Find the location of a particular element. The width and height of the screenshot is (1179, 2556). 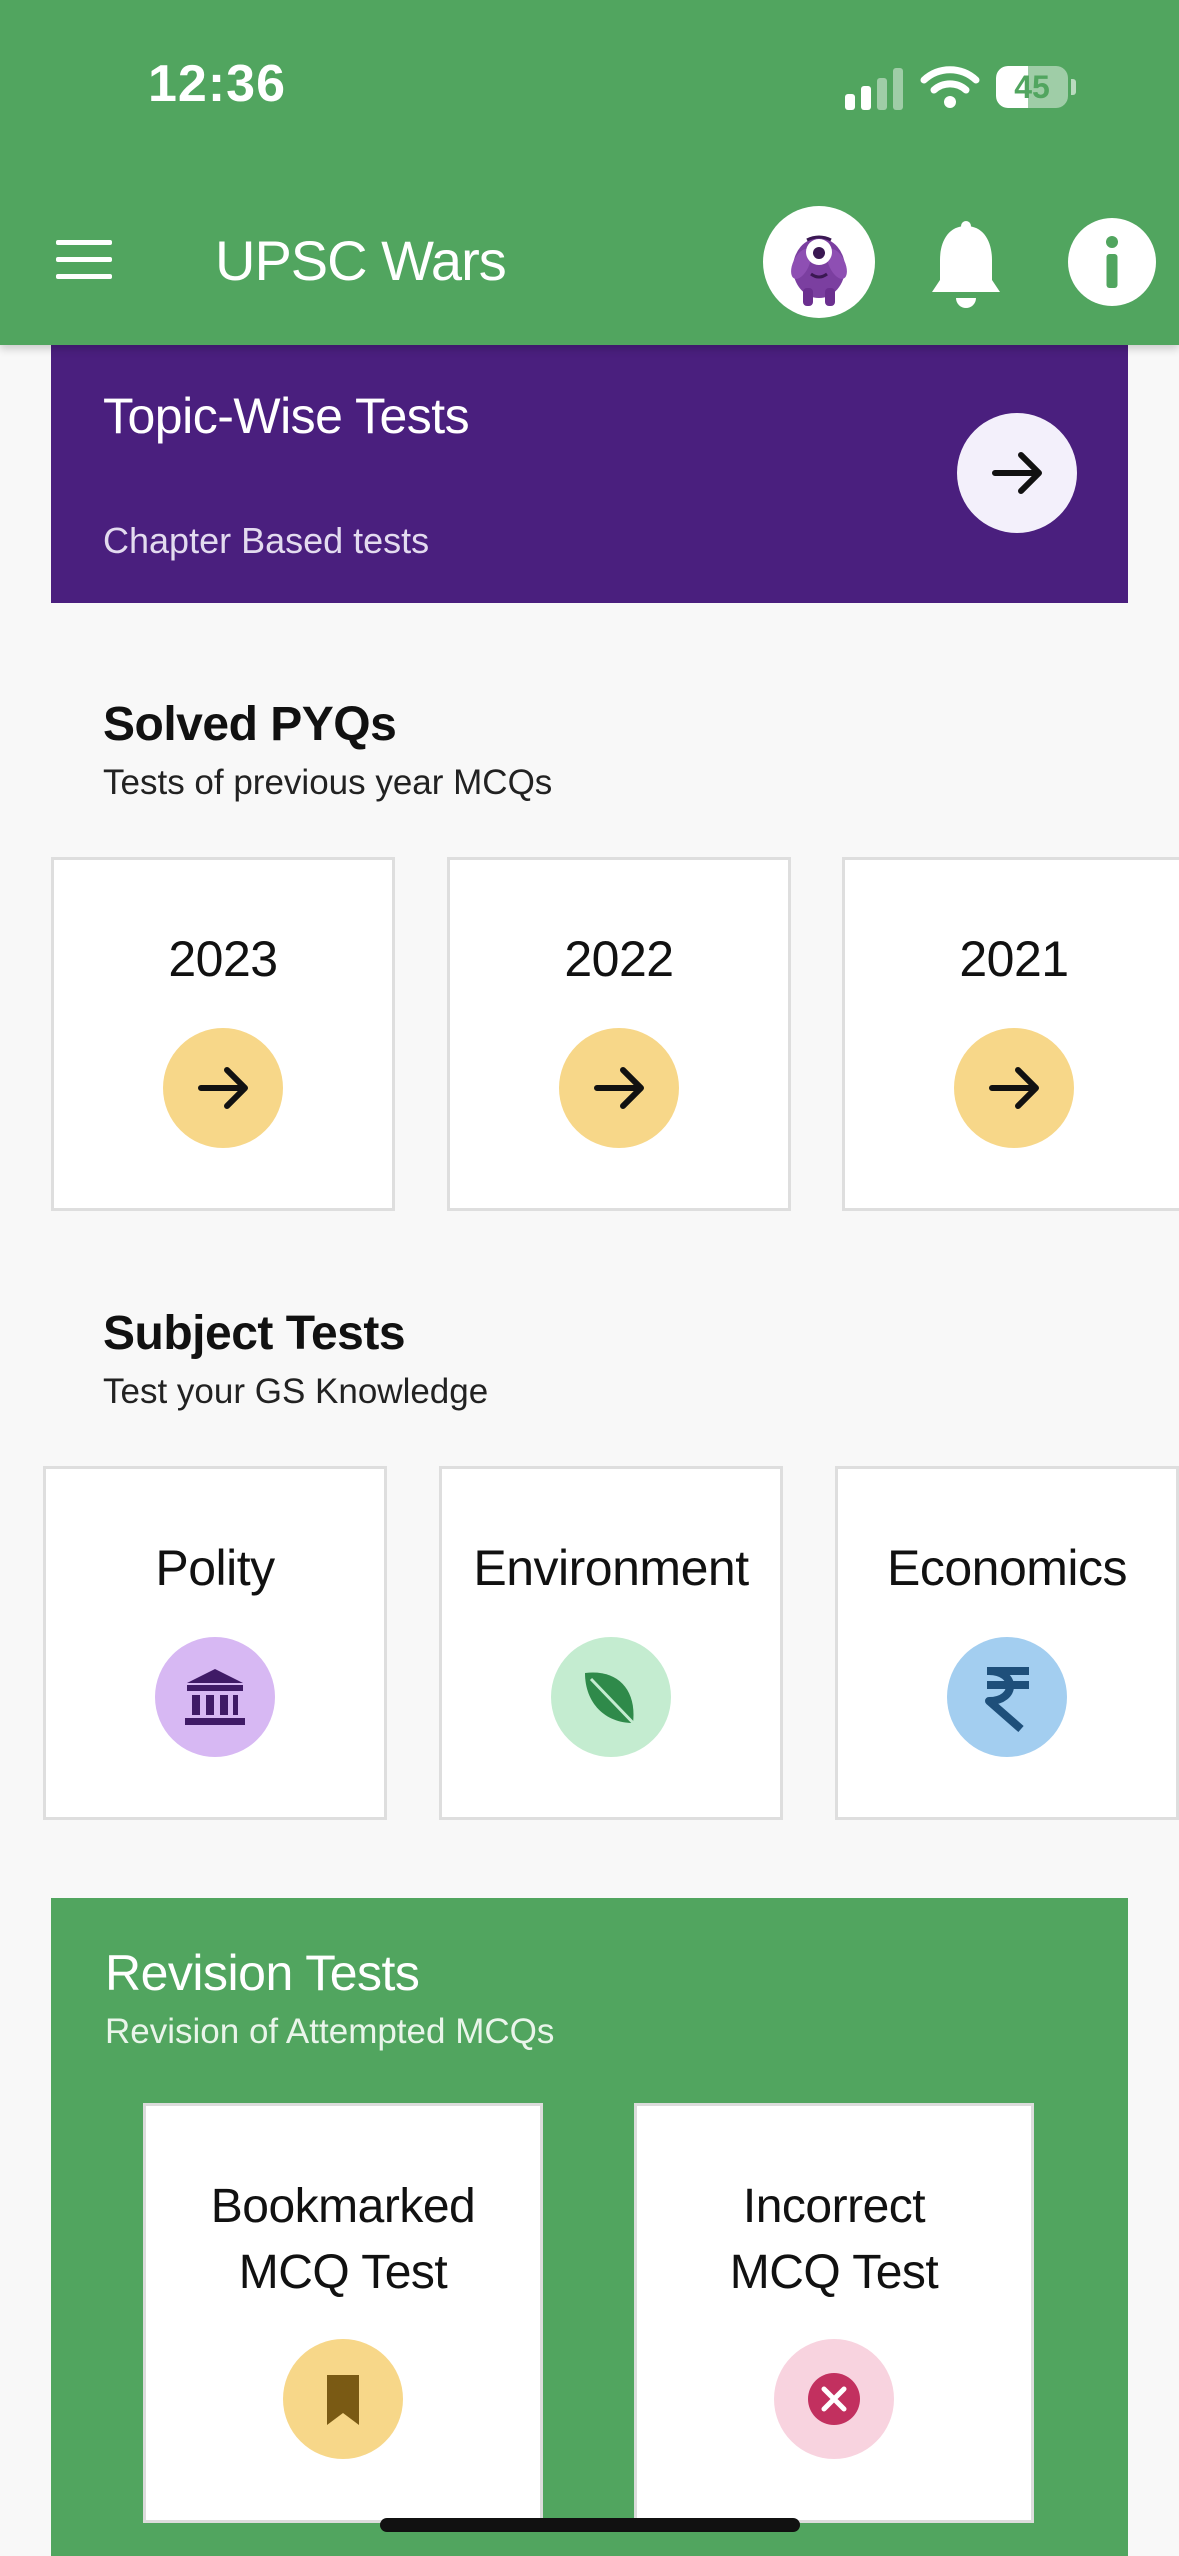

revision-card-label: Incorrect MCQ Test is located at coordinates (834, 2240).